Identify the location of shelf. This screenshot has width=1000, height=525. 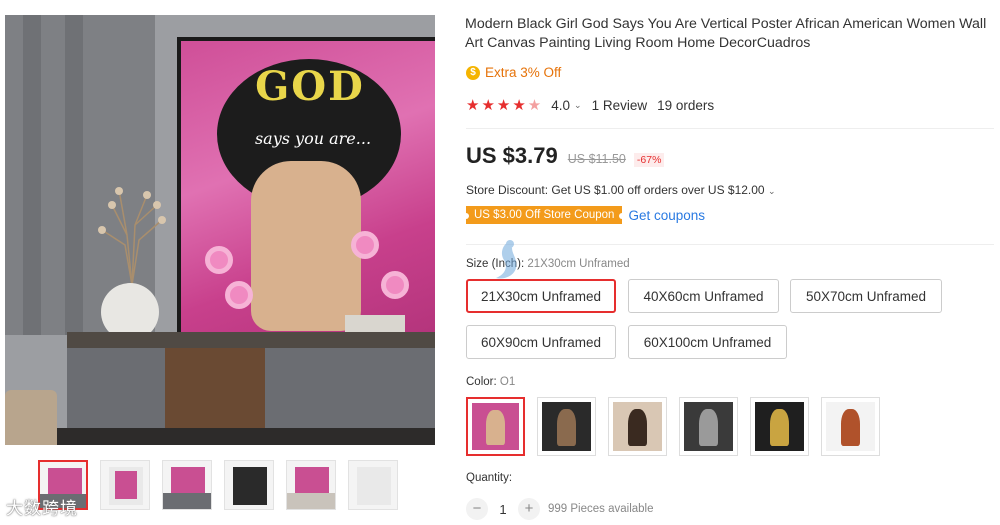
(251, 340).